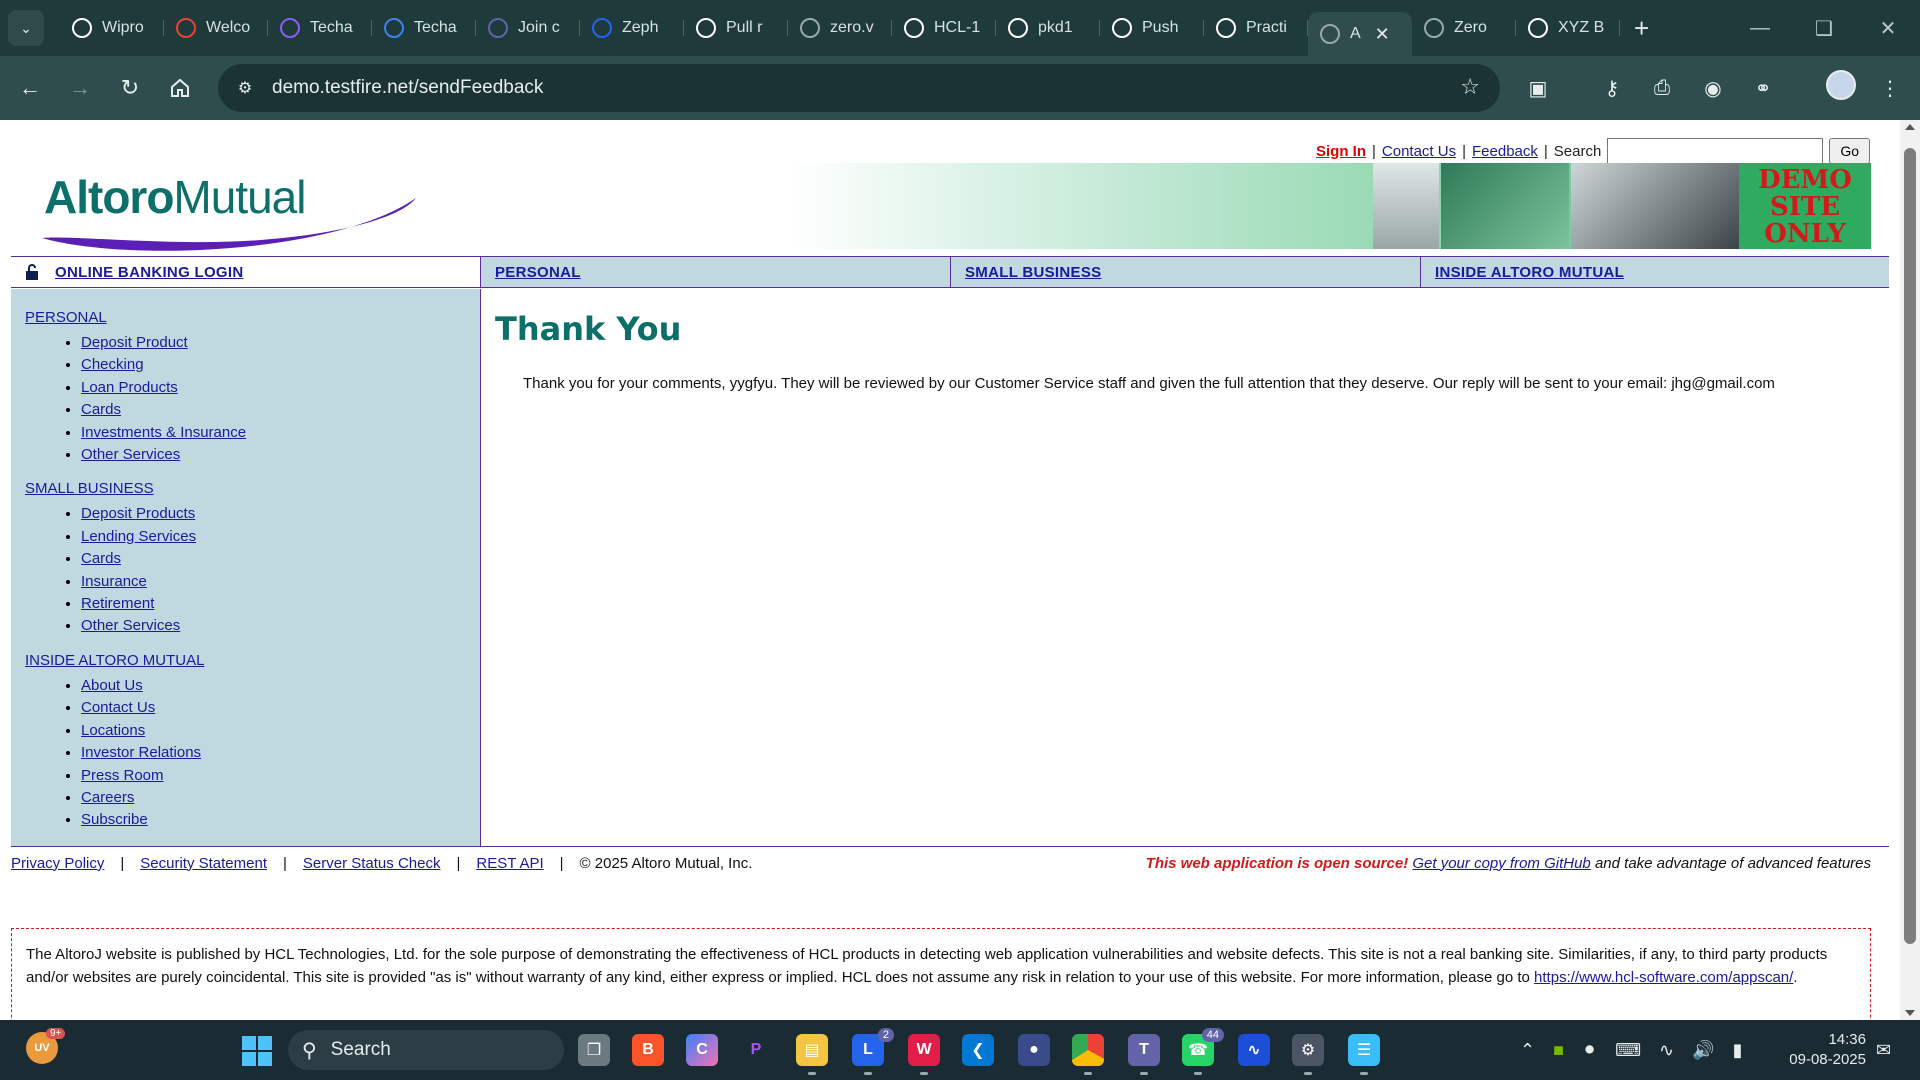 The image size is (1920, 1080). I want to click on teams-icon: T, so click(1144, 1054).